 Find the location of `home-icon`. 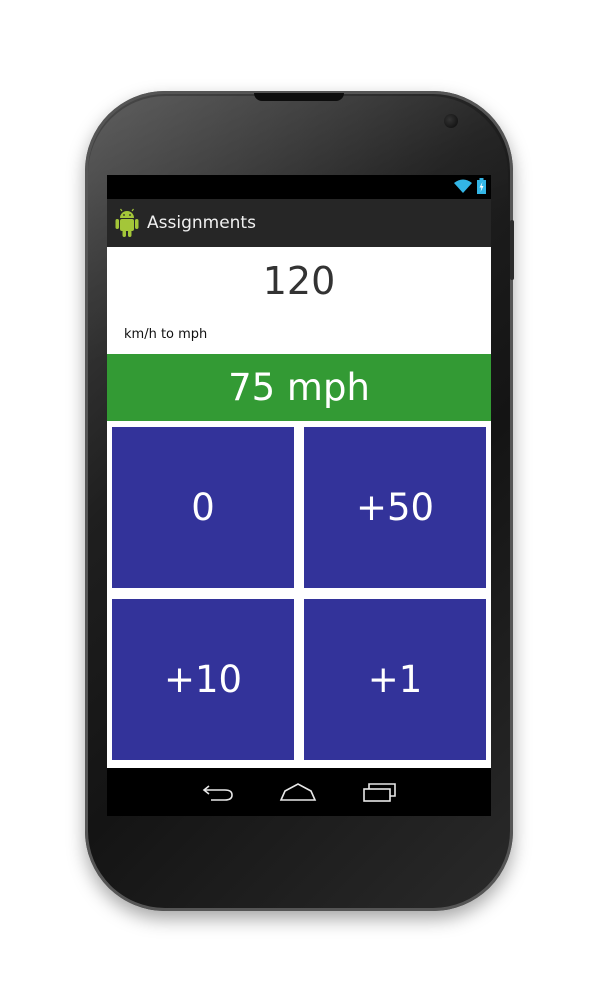

home-icon is located at coordinates (298, 792).